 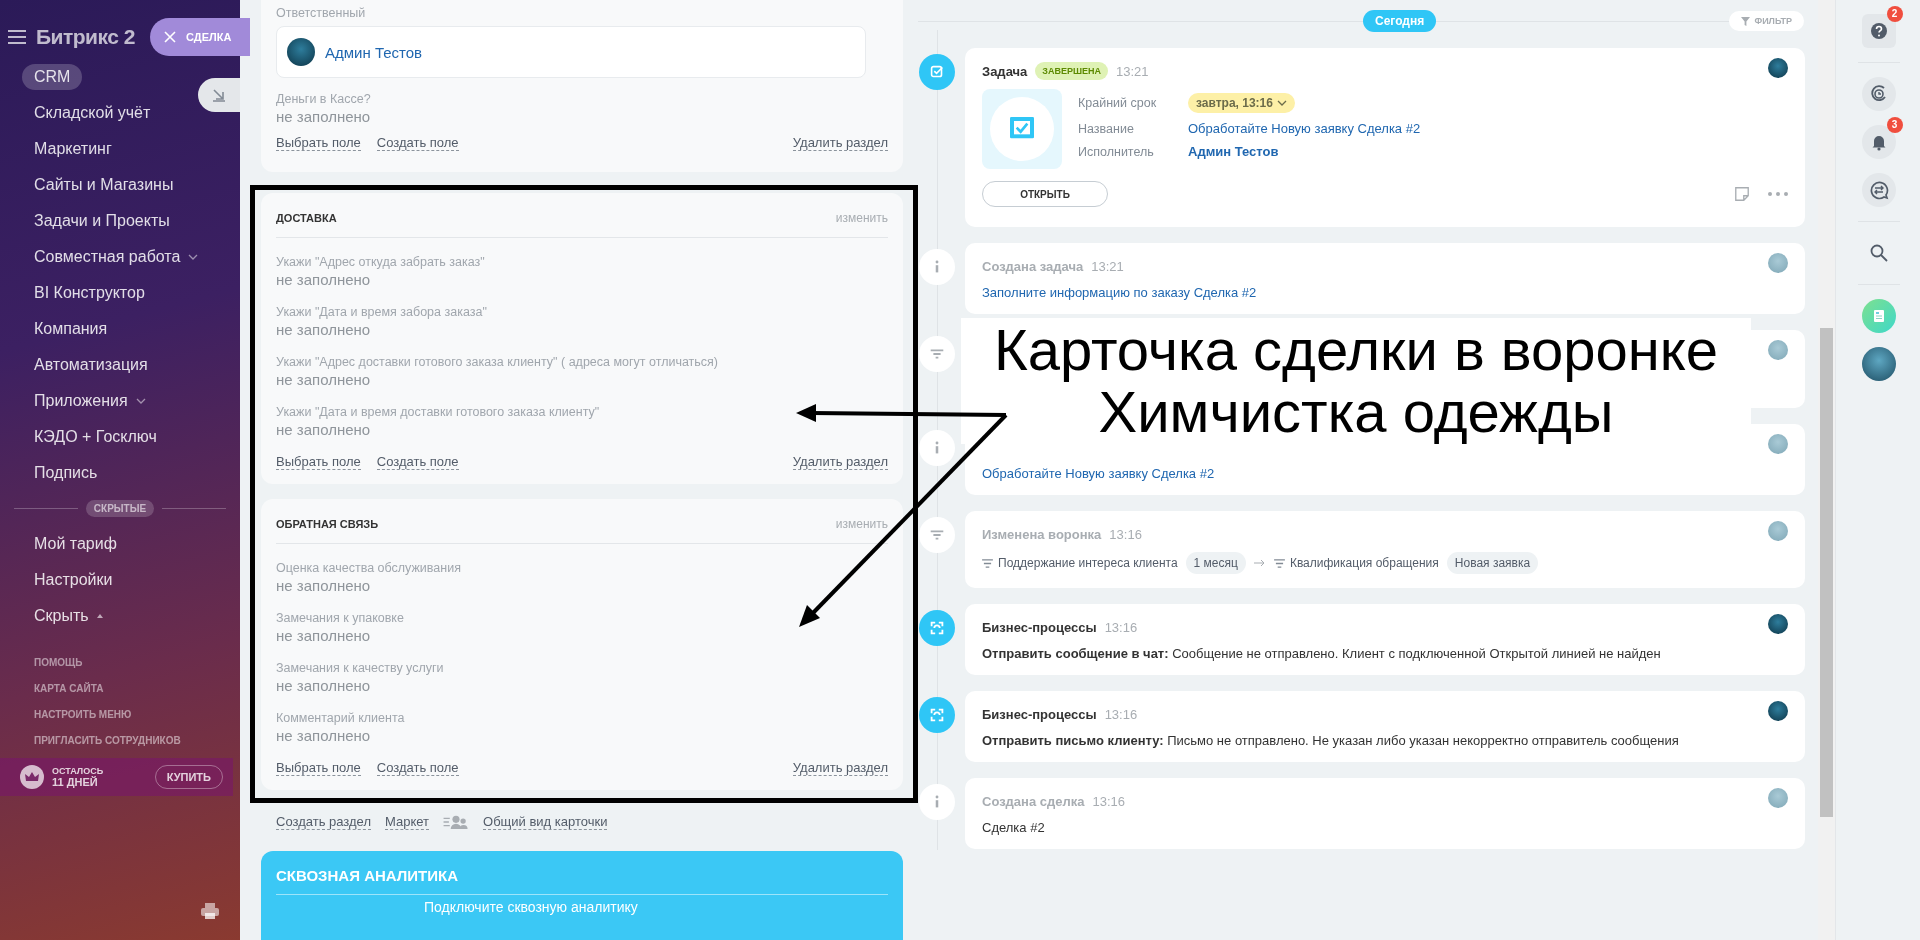 I want to click on assignee-link: Админ Тестов, so click(x=1304, y=151).